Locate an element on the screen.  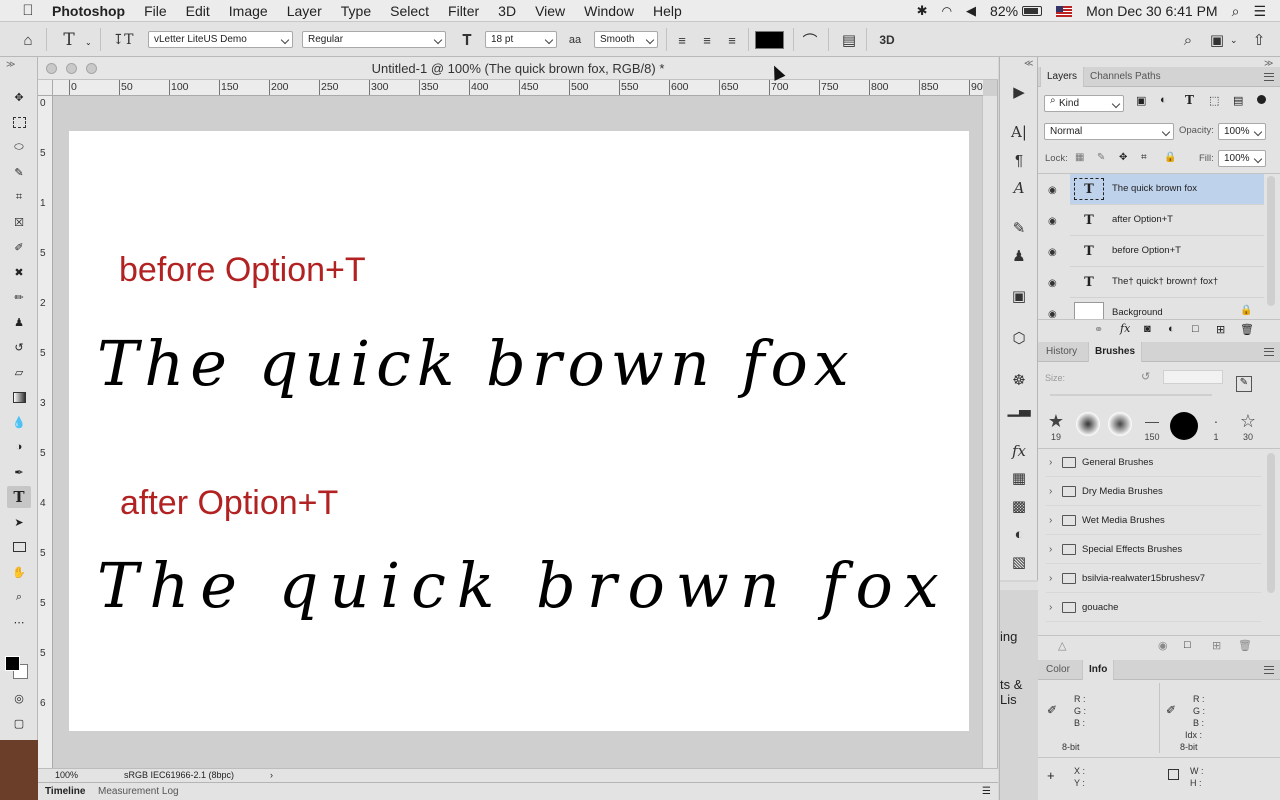
crop-tool-icon: ⌗ is located at coordinates (19, 197).